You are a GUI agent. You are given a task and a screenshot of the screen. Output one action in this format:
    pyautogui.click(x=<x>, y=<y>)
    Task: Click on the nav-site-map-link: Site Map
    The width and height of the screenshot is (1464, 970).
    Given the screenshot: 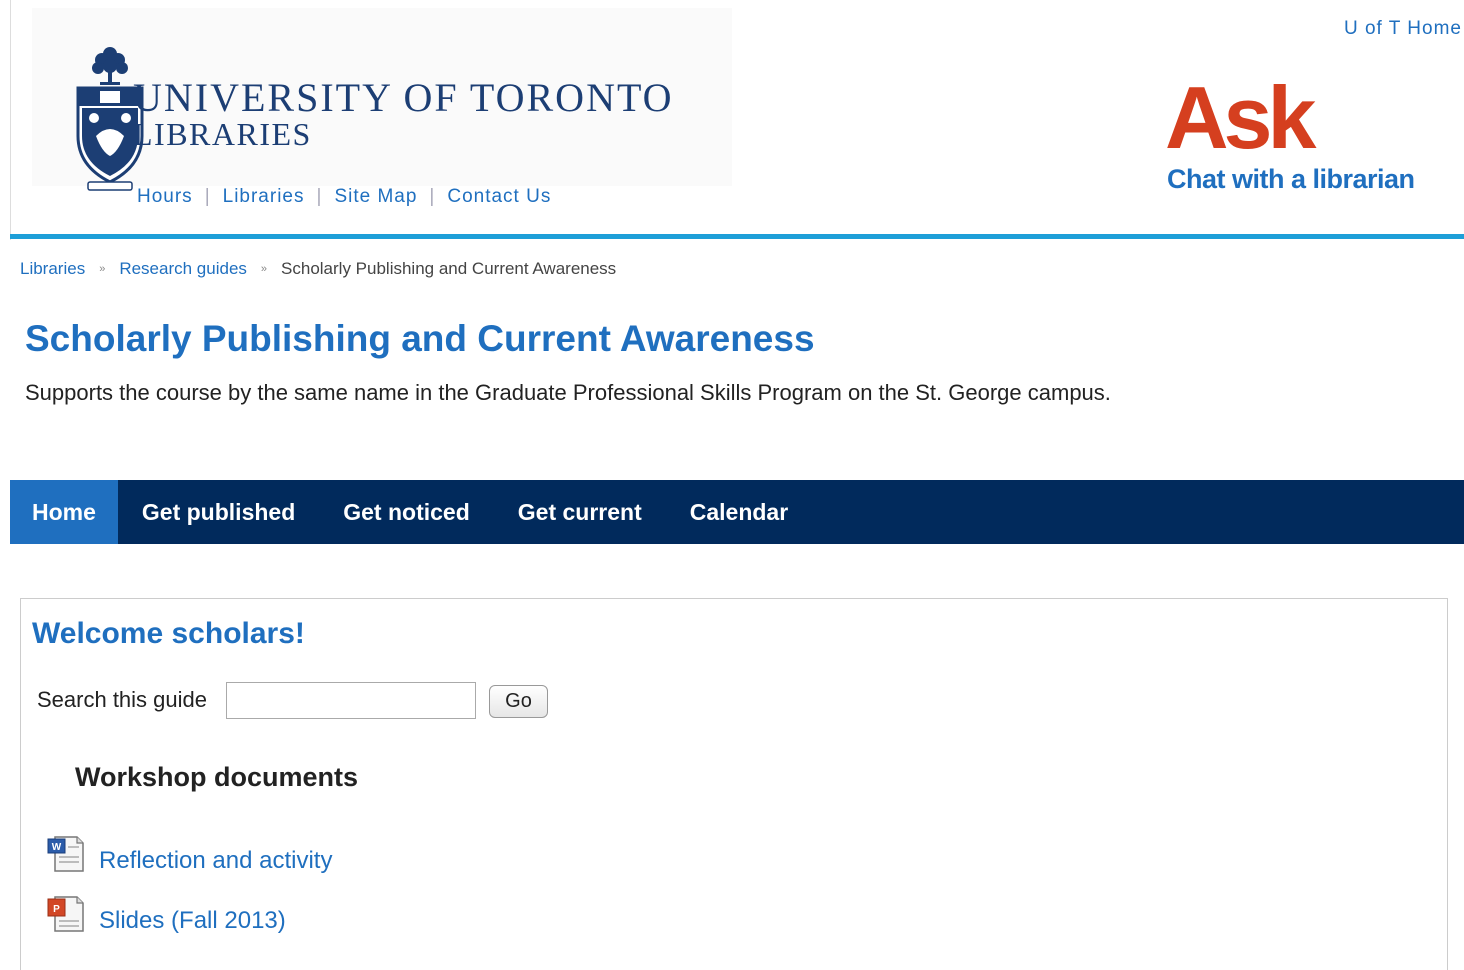 What is the action you would take?
    pyautogui.click(x=375, y=197)
    